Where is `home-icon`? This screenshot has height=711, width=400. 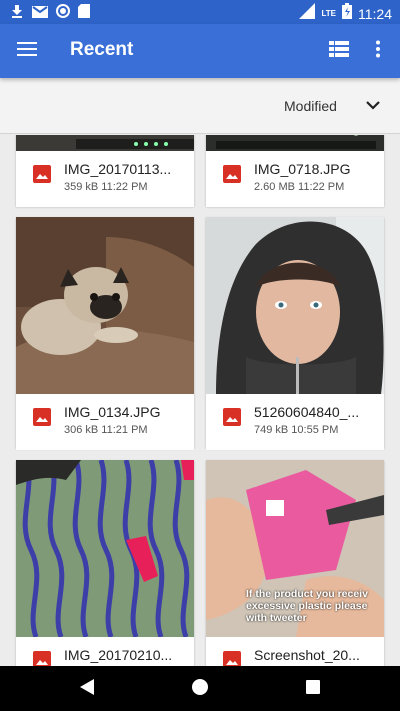
home-icon is located at coordinates (200, 689).